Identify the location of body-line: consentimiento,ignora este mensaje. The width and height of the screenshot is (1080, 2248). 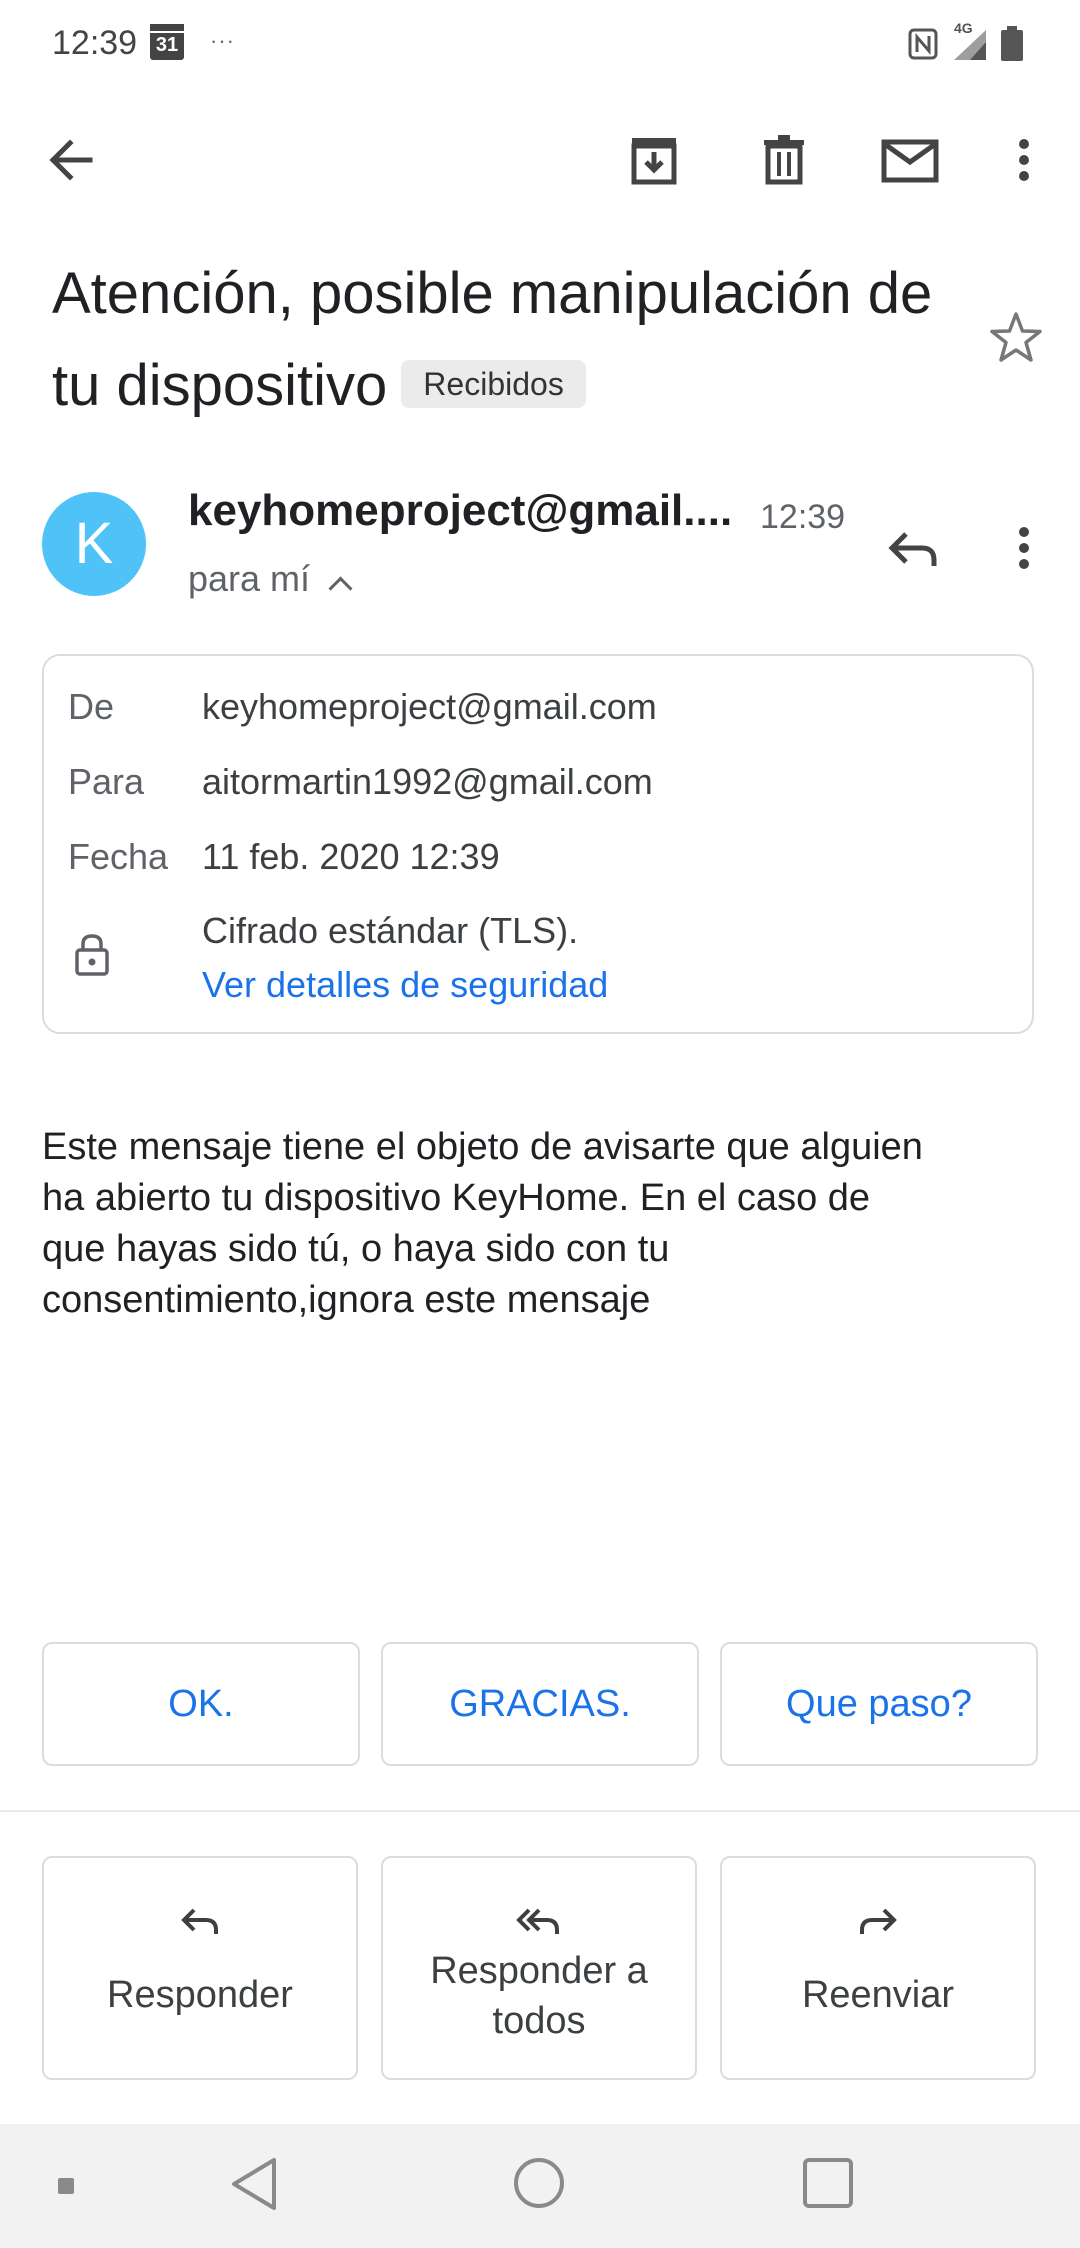
(346, 1300).